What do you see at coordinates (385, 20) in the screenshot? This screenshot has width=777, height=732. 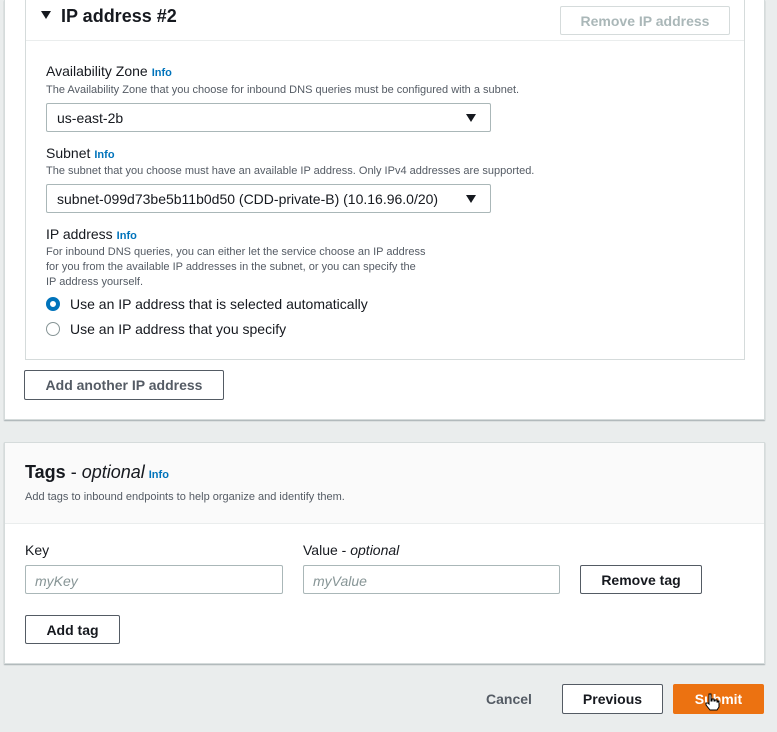 I see `ip-address-header: IP address #2 Remove IP address` at bounding box center [385, 20].